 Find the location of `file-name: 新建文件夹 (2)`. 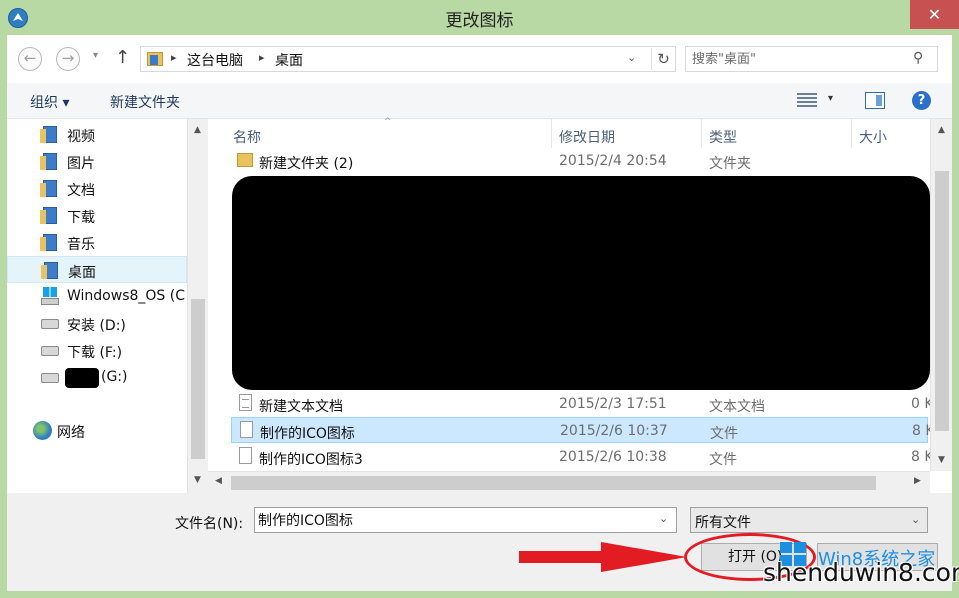

file-name: 新建文件夹 (2) is located at coordinates (306, 164).